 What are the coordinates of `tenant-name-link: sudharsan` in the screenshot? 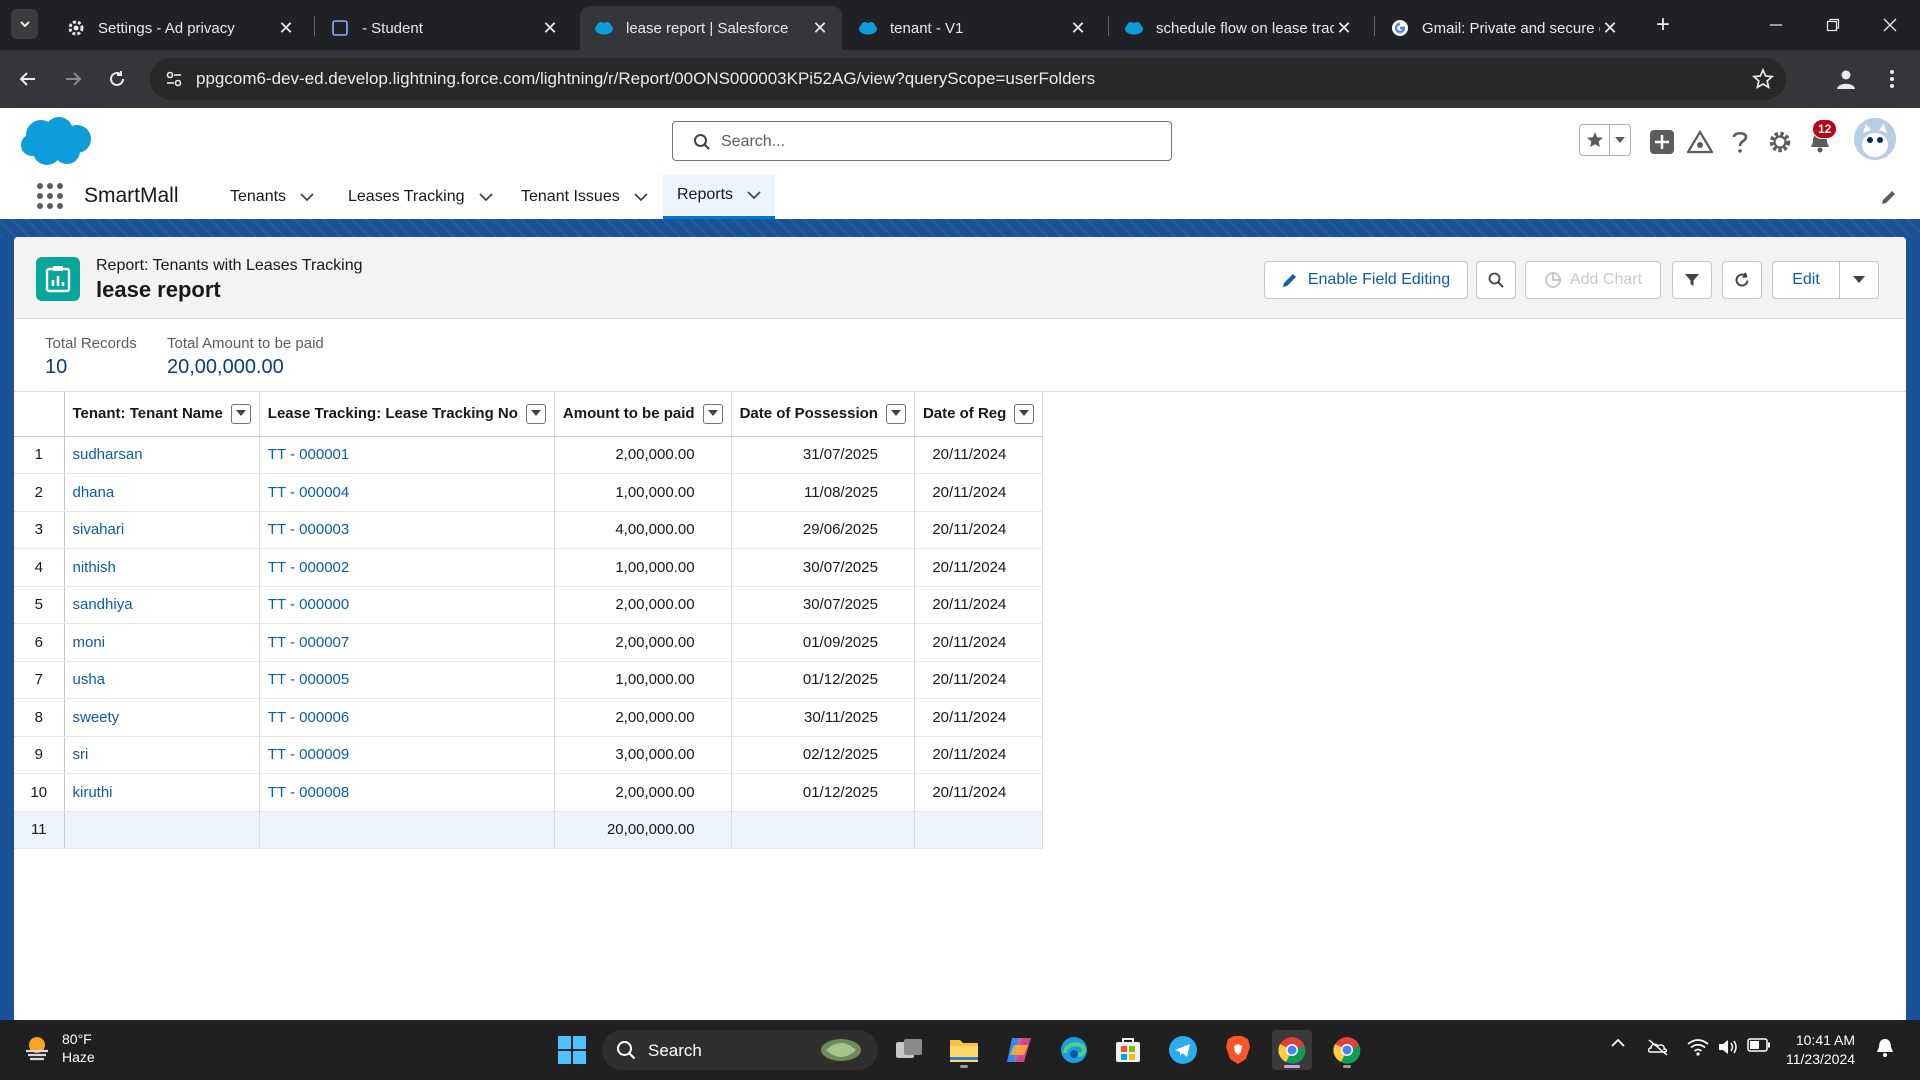 It's located at (162, 455).